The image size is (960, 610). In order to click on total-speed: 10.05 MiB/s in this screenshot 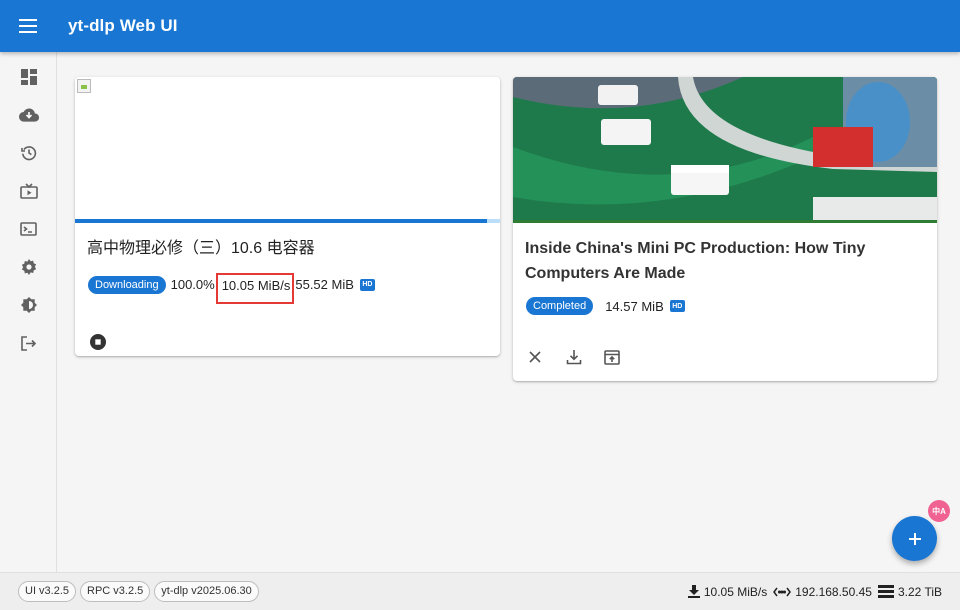, I will do `click(727, 591)`.